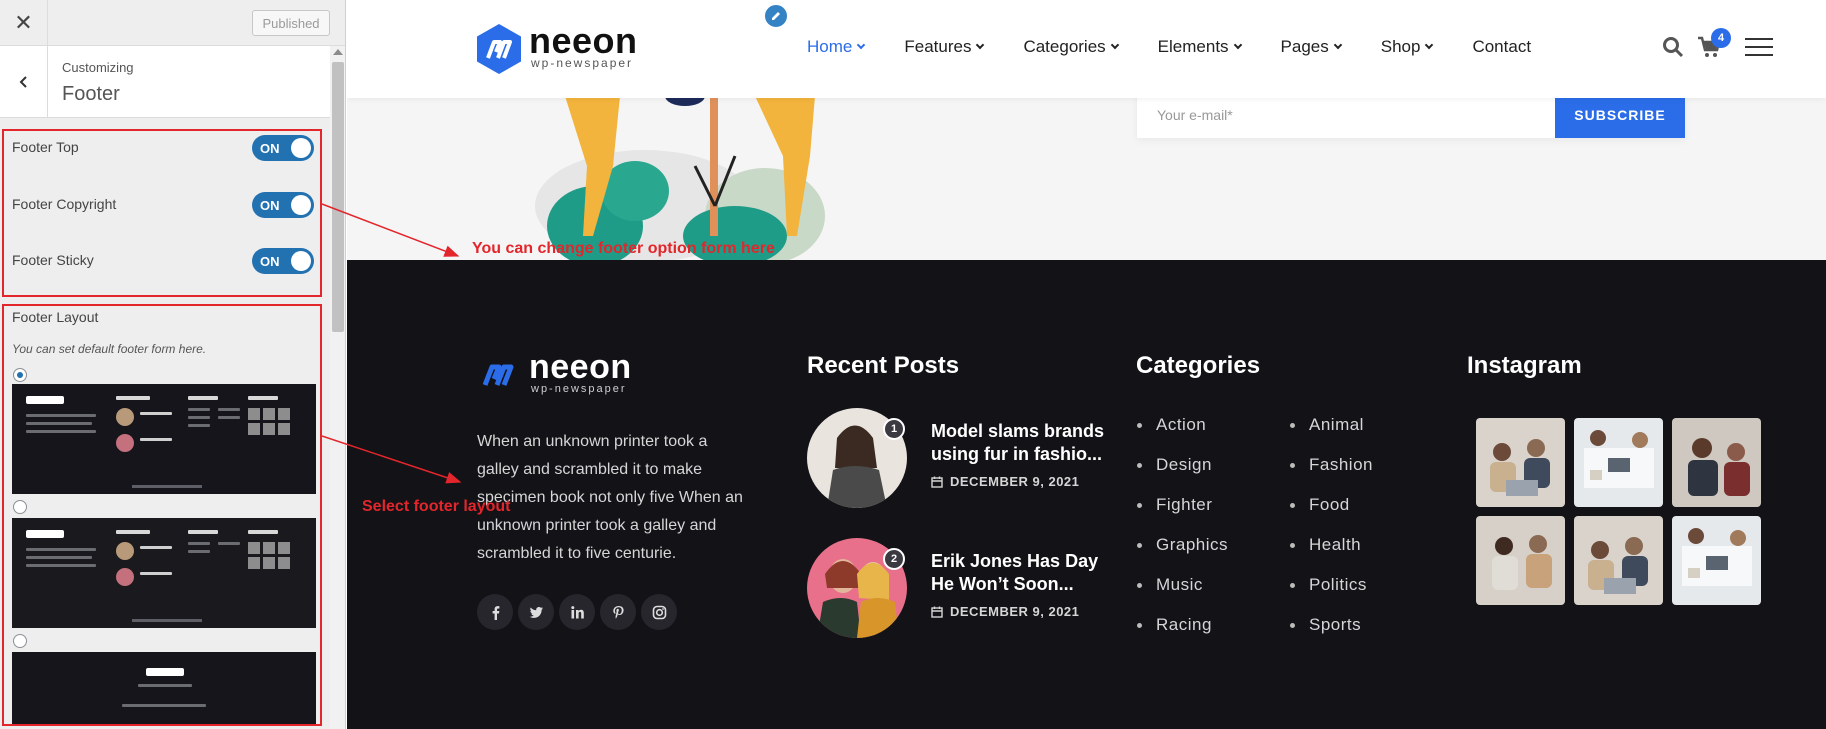 The width and height of the screenshot is (1826, 729). I want to click on breadcrumb: Customizing, so click(98, 67).